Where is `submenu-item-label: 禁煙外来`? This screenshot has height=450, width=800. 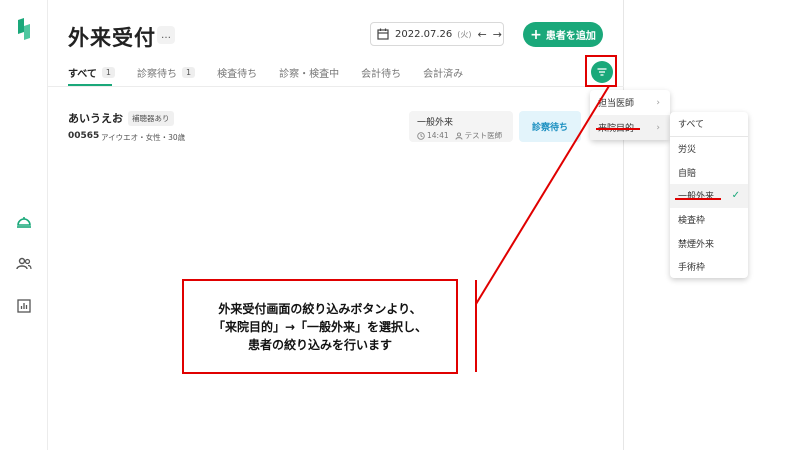
submenu-item-label: 禁煙外来 is located at coordinates (696, 244).